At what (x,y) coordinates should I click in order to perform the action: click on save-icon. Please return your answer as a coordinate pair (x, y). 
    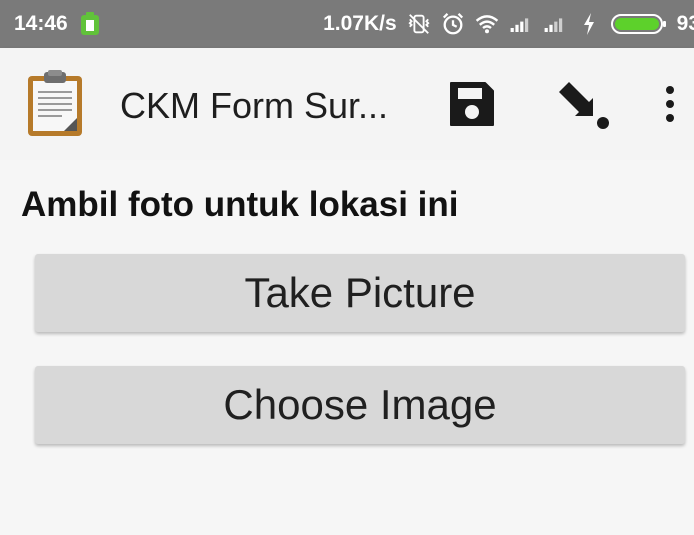
    Looking at the image, I should click on (472, 104).